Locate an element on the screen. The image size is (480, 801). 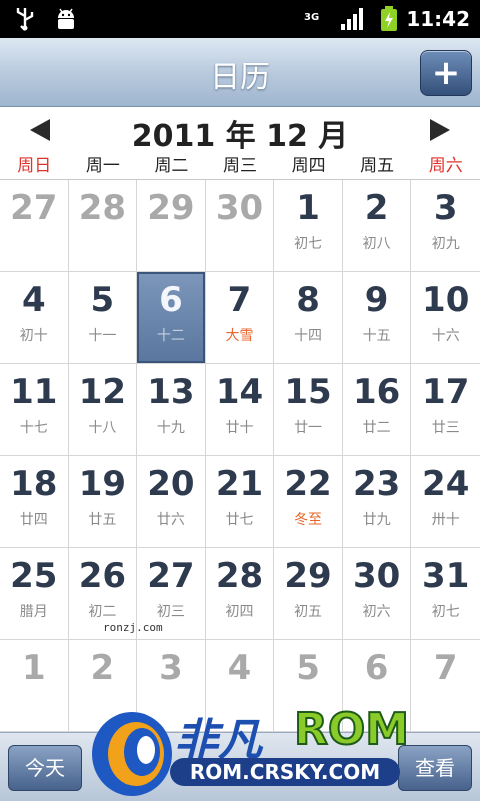
lunar-date-label: 十五 is located at coordinates (376, 336).